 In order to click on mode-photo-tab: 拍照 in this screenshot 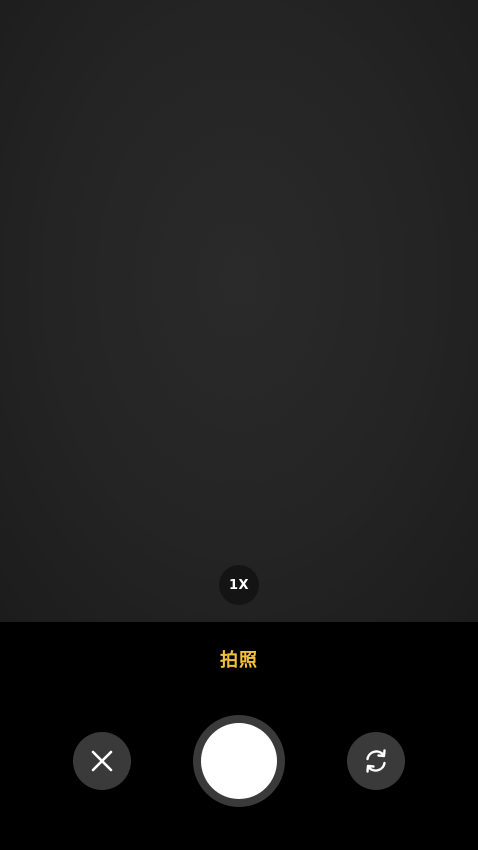, I will do `click(239, 659)`.